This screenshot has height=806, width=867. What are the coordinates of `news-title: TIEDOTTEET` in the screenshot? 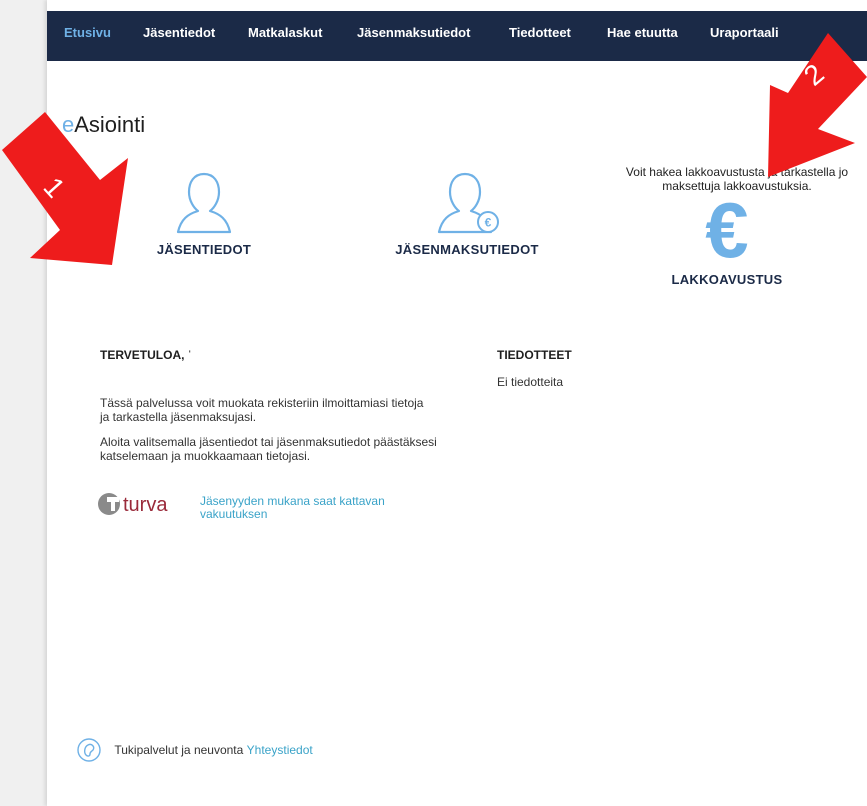 It's located at (534, 355).